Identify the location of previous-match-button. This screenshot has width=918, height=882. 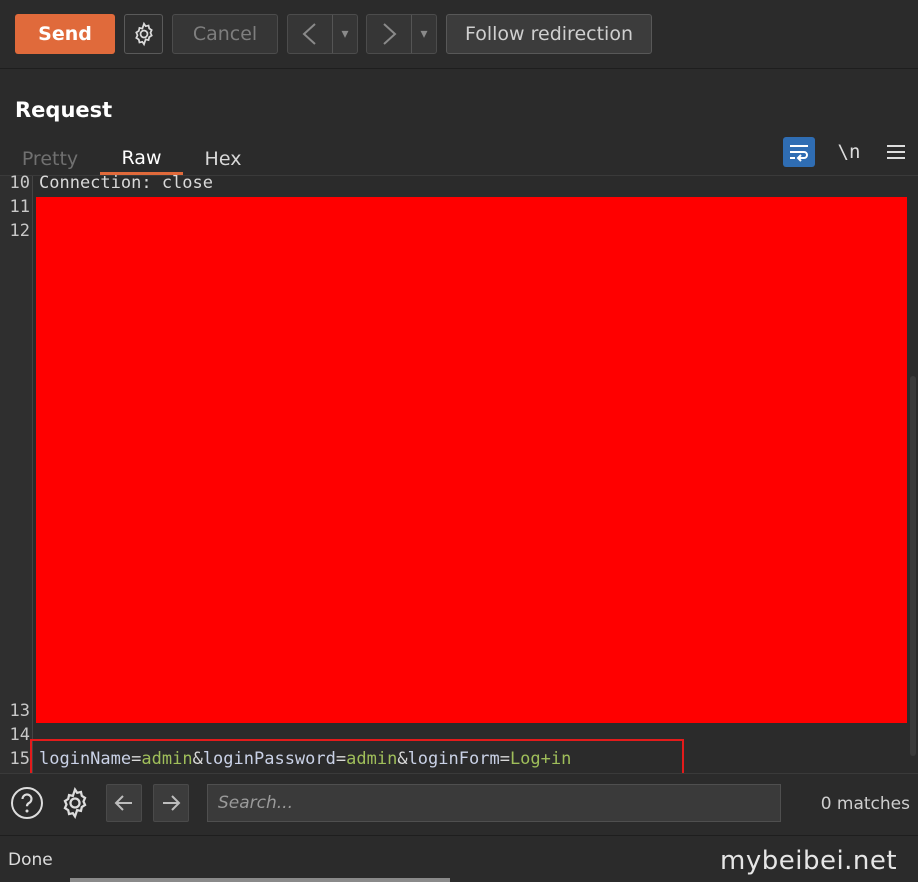
(124, 803).